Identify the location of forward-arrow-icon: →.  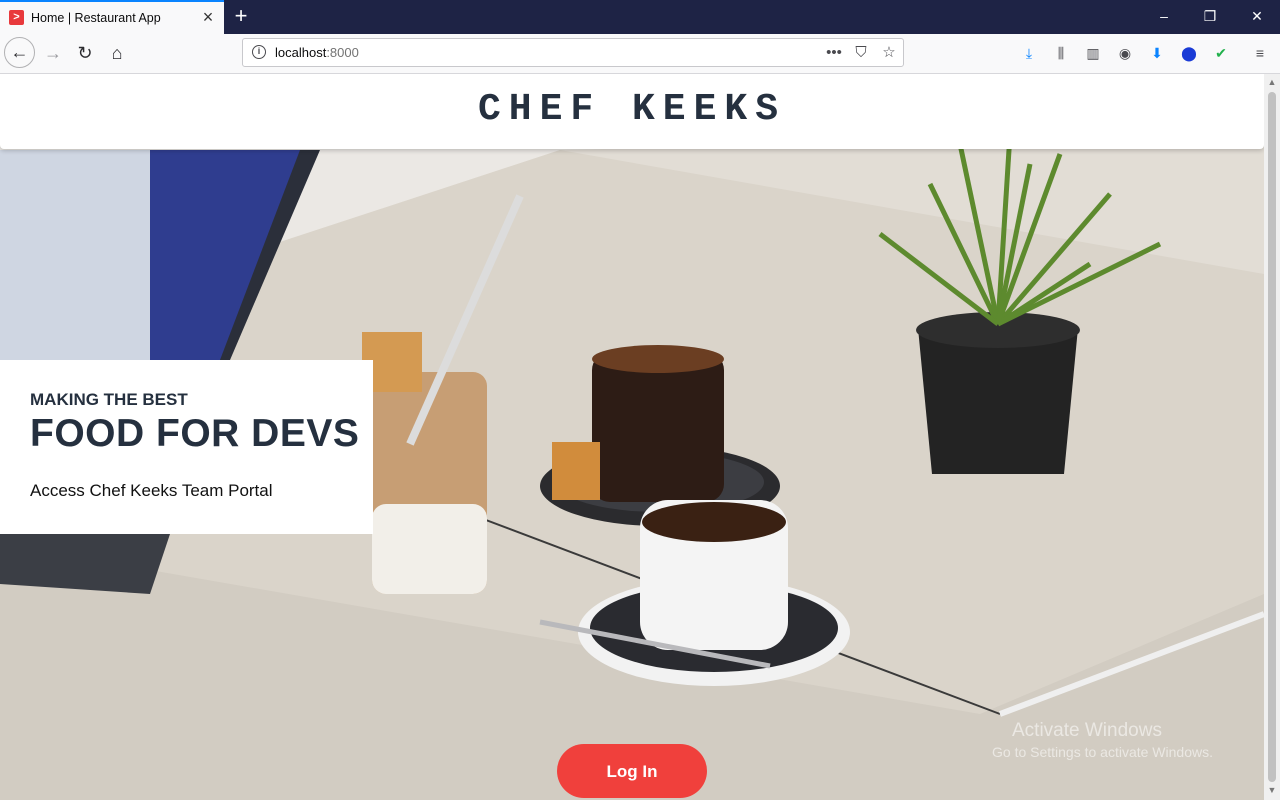
(53, 53).